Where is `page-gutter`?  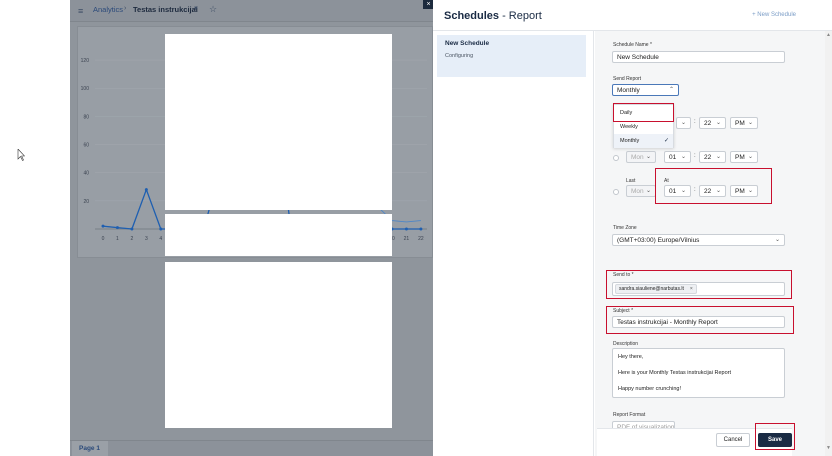
page-gutter is located at coordinates (35, 228).